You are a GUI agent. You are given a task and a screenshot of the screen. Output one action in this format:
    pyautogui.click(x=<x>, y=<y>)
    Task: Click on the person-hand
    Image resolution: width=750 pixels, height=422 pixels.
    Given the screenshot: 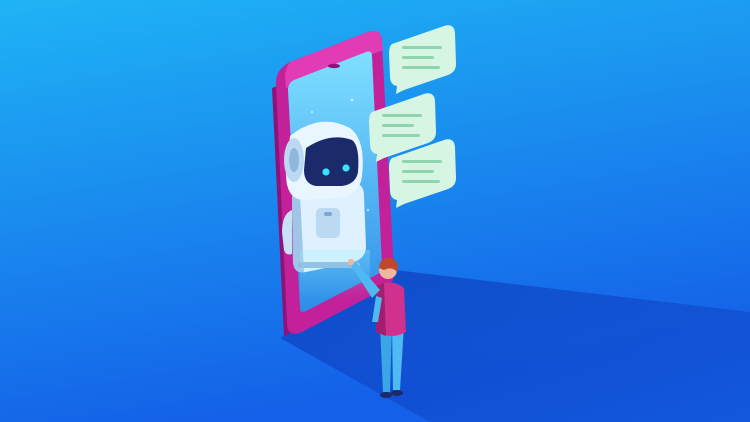 What is the action you would take?
    pyautogui.click(x=351, y=262)
    